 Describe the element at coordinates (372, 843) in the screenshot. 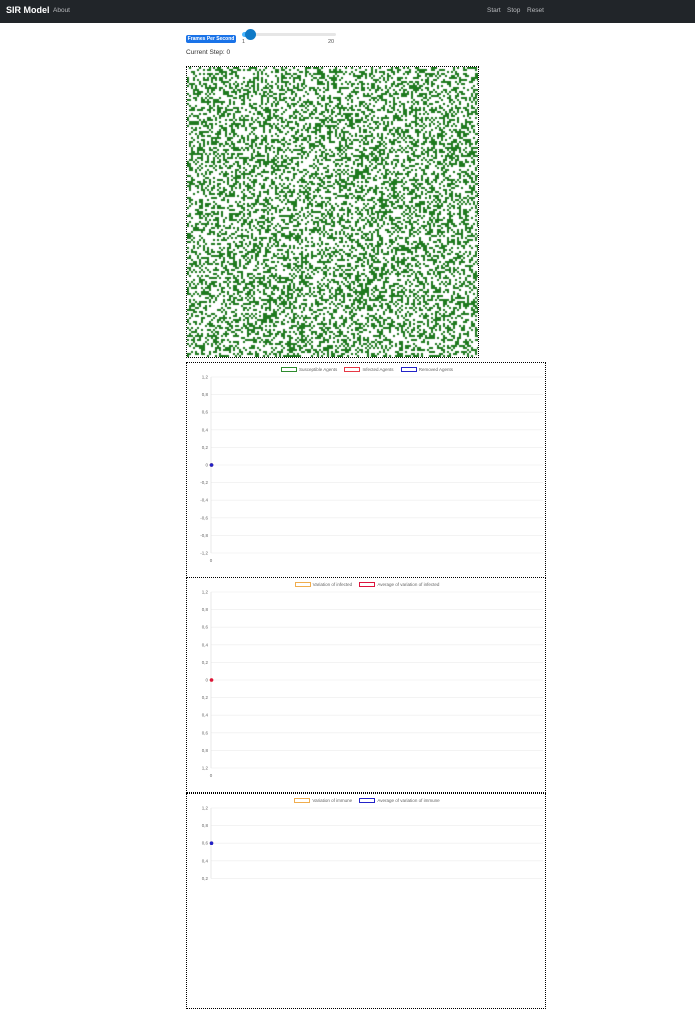

I see `immune-variation-plot: 1,2 0,8 0,6 0,4 0,2` at that location.